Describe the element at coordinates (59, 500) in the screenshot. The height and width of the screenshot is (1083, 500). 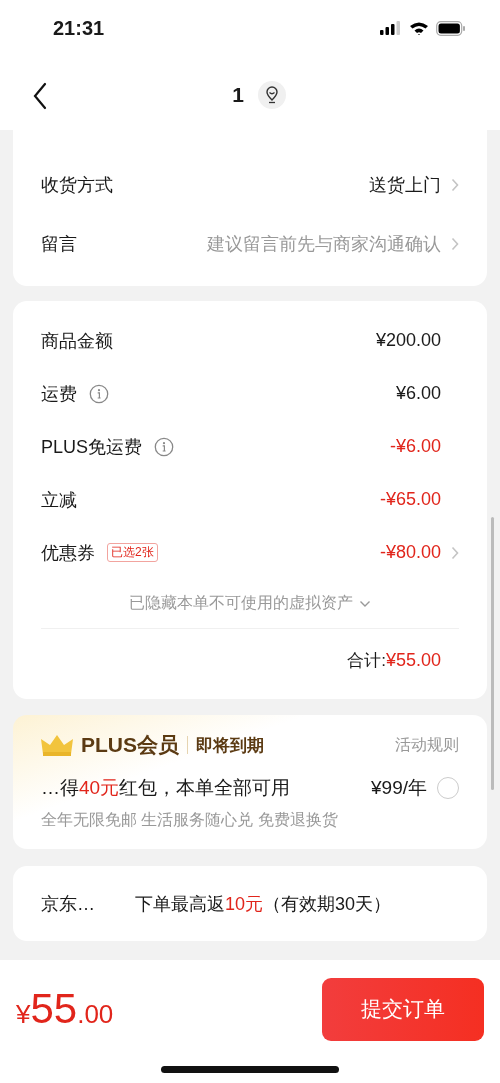
I see `row-label: 立减` at that location.